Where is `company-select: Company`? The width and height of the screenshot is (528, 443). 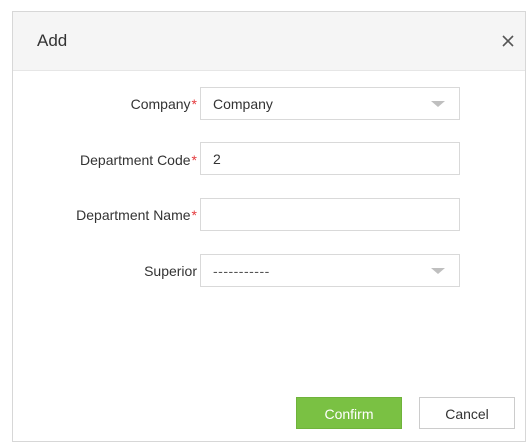
company-select: Company is located at coordinates (330, 103).